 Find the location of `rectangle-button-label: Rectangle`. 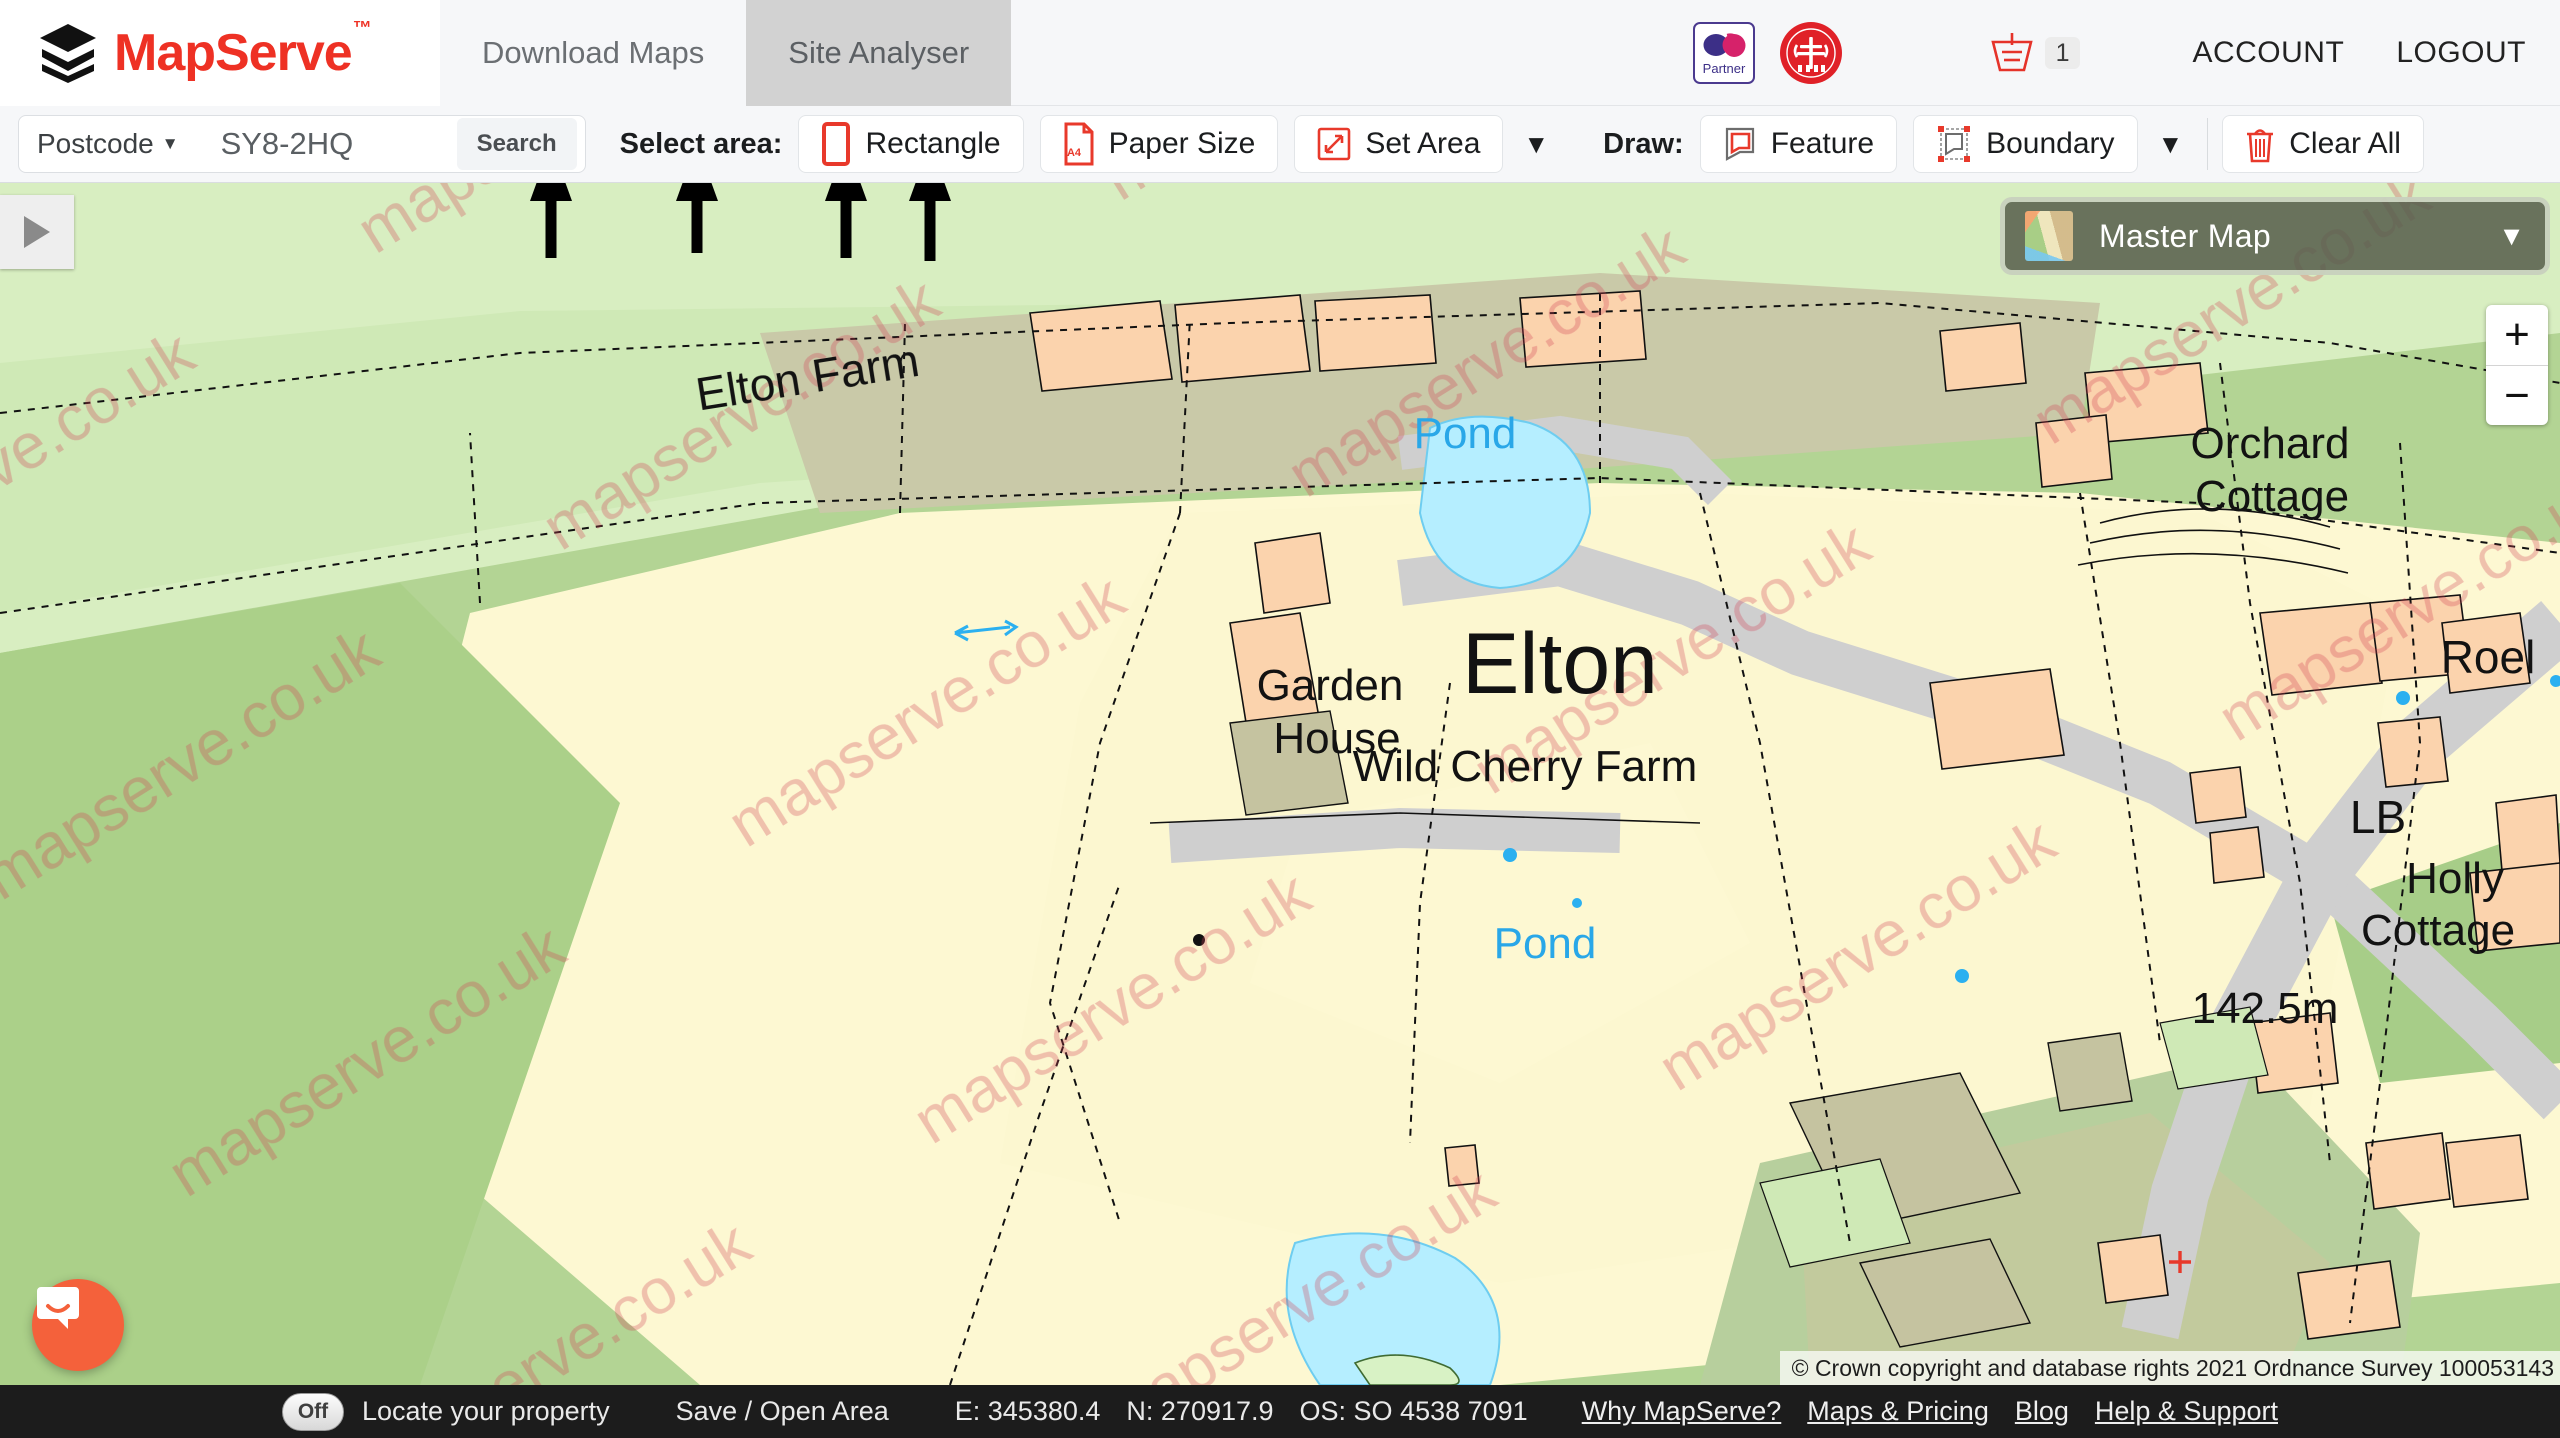

rectangle-button-label: Rectangle is located at coordinates (933, 143).